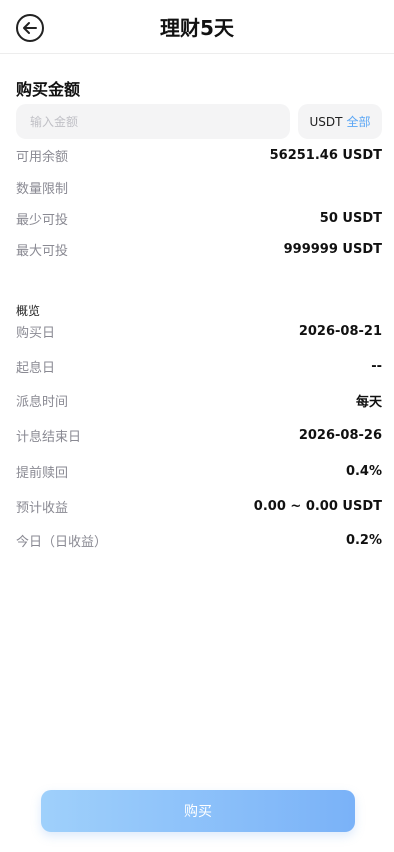  Describe the element at coordinates (42, 189) in the screenshot. I see `row-label: 数量限制` at that location.